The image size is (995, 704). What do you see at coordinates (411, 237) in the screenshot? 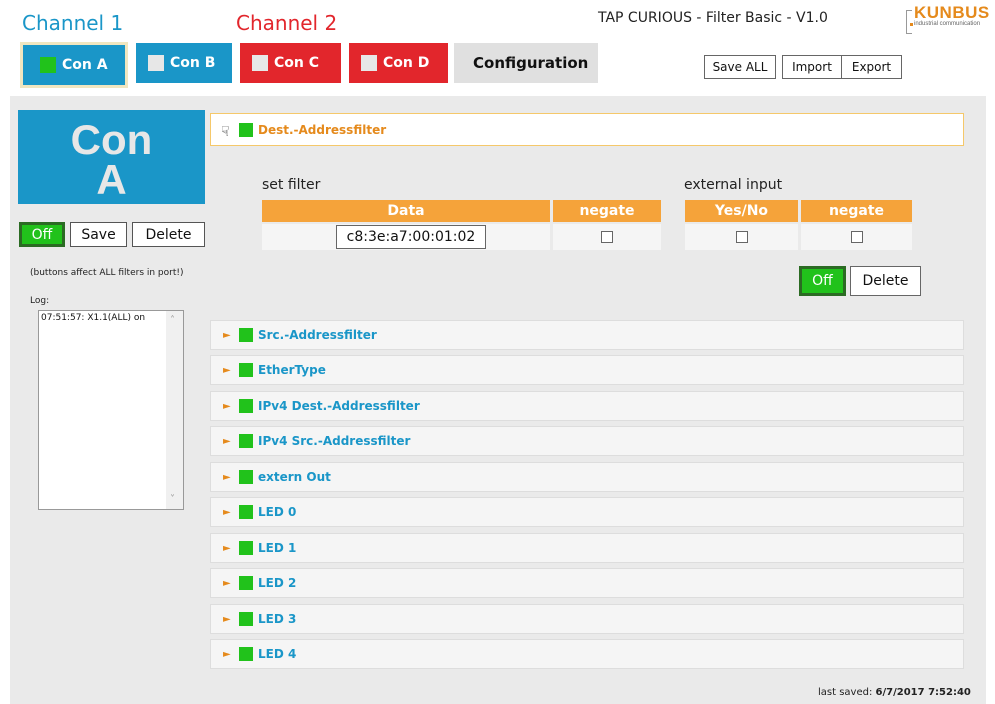
I see `data-input` at bounding box center [411, 237].